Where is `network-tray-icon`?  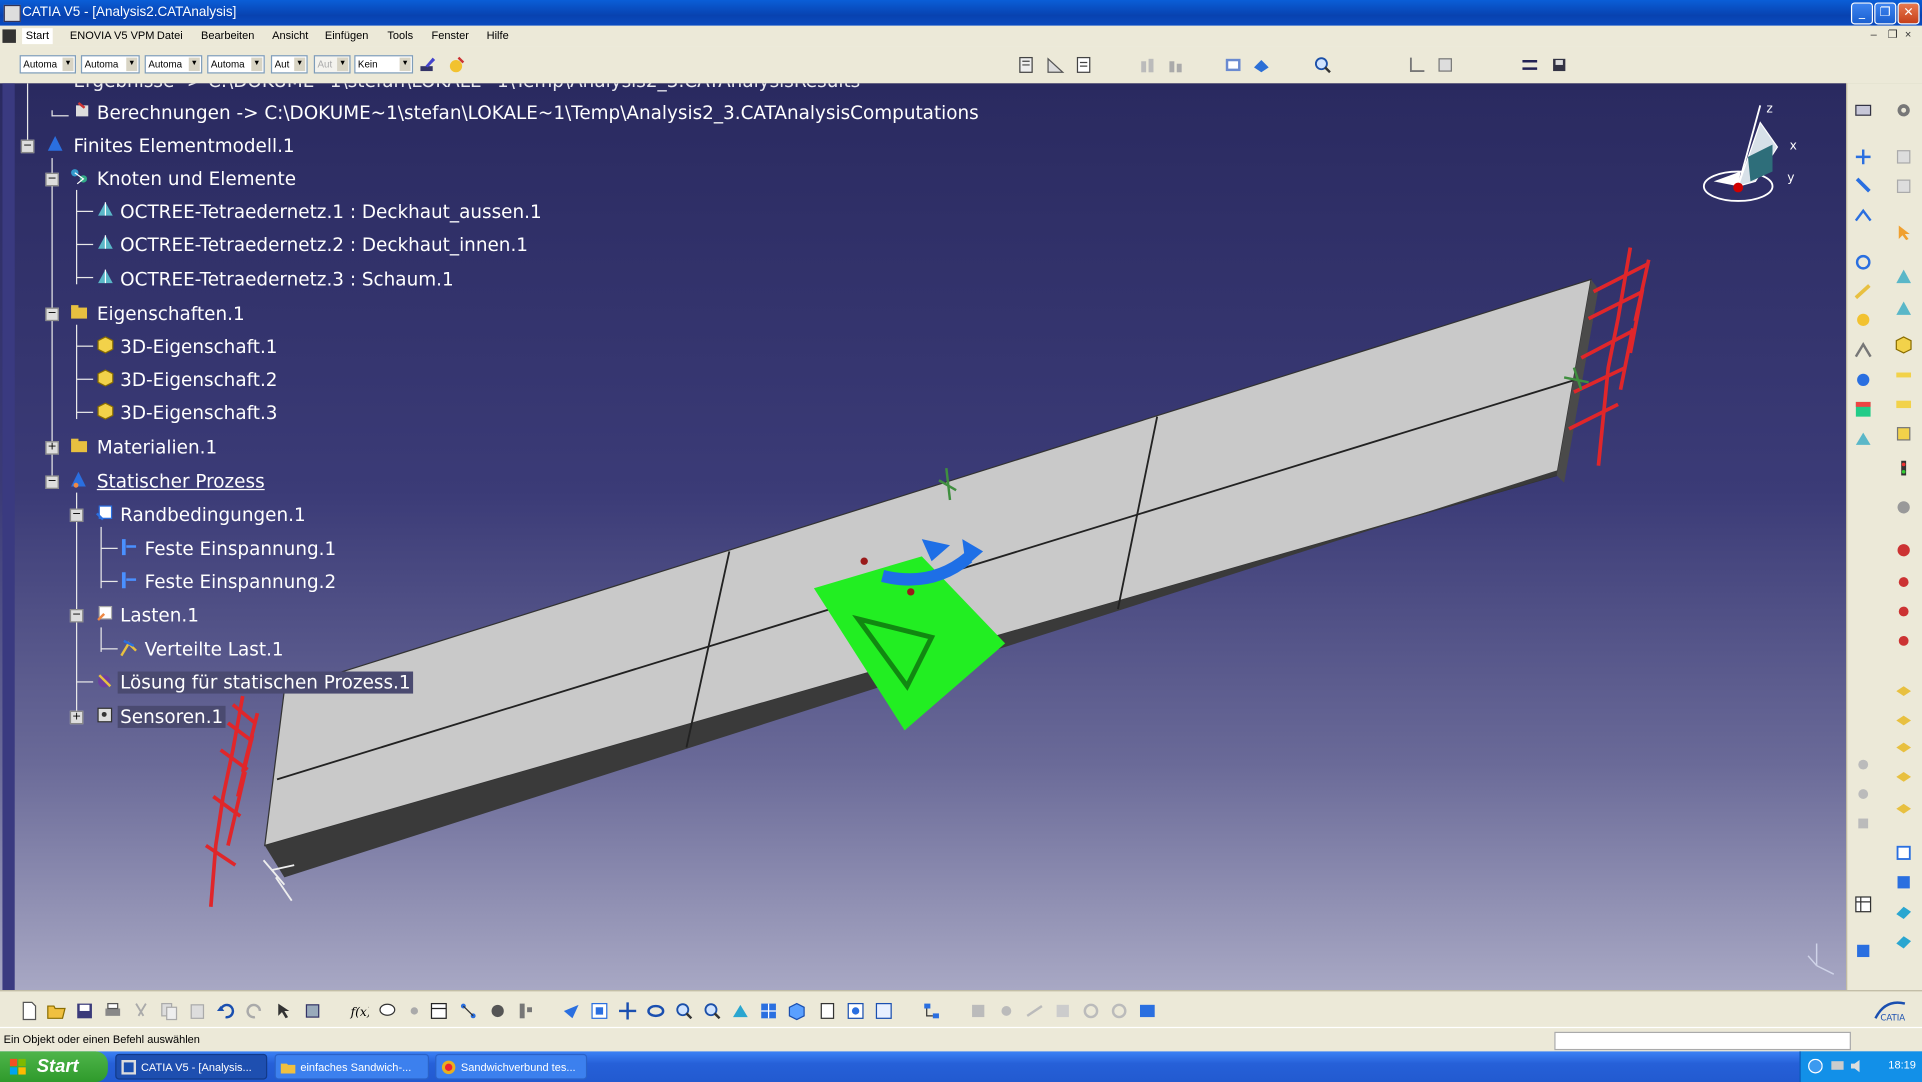 network-tray-icon is located at coordinates (1837, 1066).